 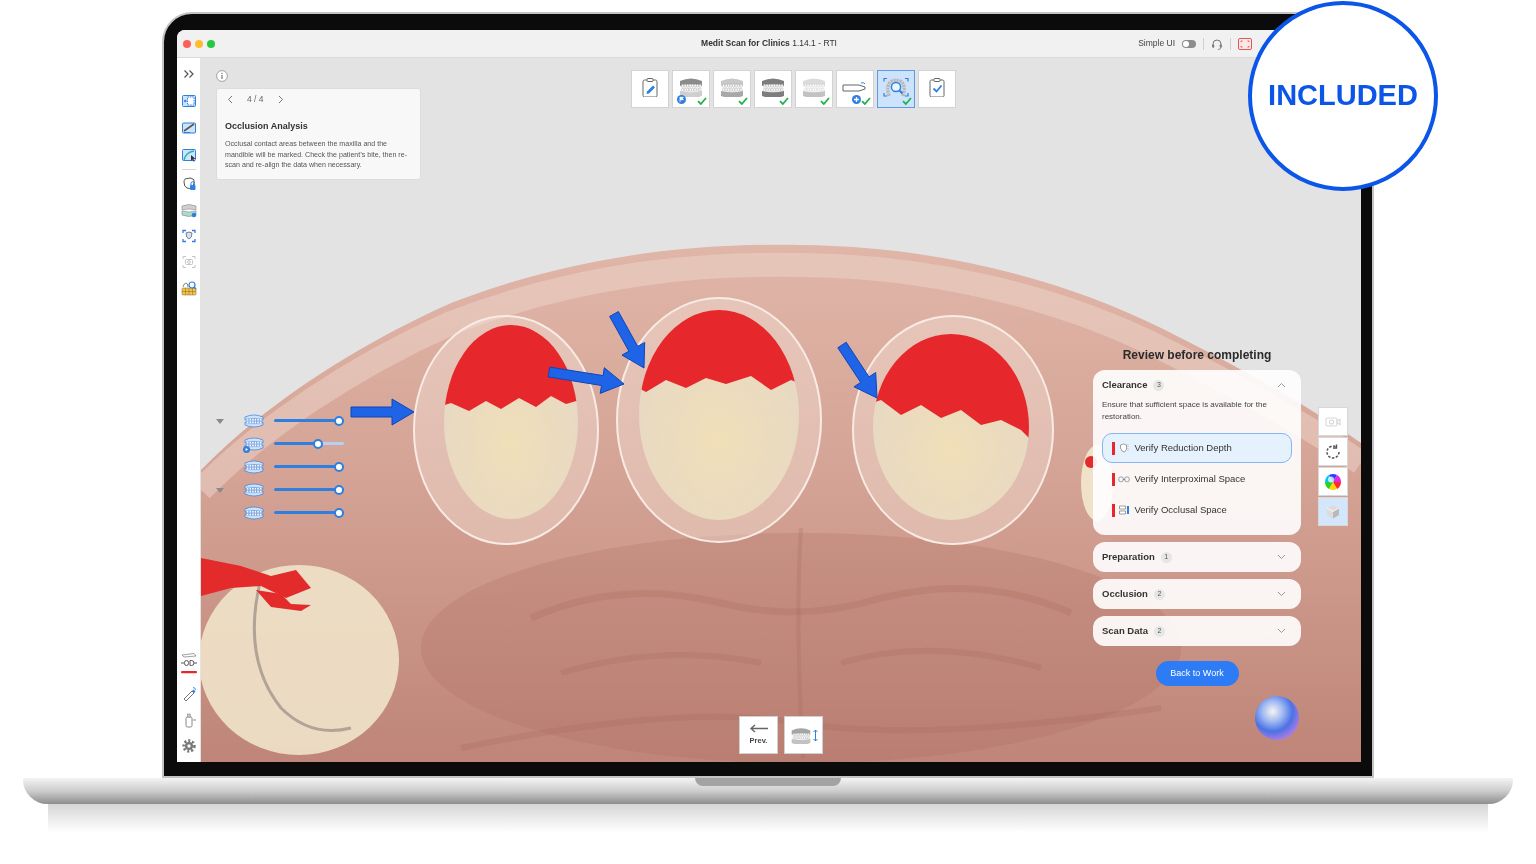 I want to click on simple-ui-toggle, so click(x=1189, y=43).